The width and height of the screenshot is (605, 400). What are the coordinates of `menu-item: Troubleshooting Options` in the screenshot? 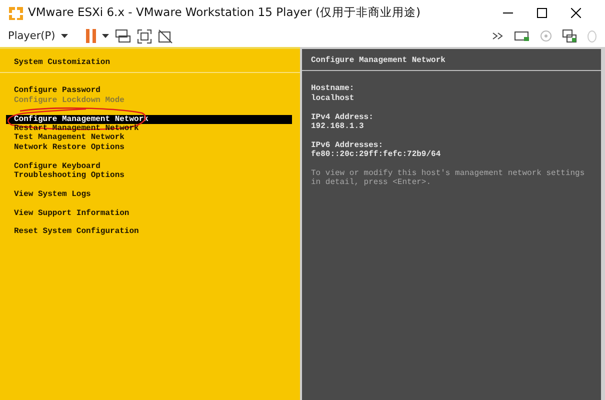 It's located at (149, 175).